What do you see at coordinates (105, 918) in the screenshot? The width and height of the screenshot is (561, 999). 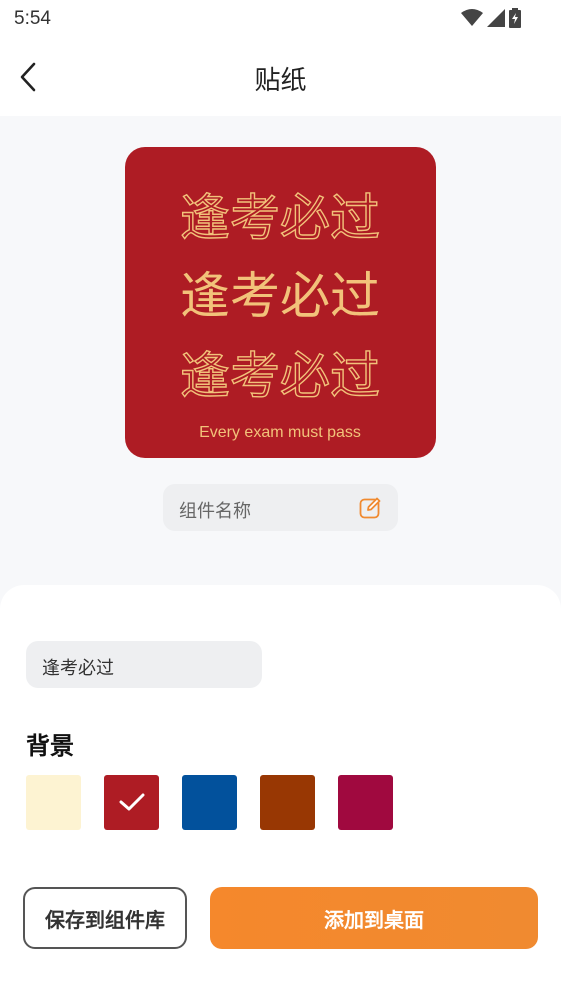 I see `save-to-library-button: 保存到组件库` at bounding box center [105, 918].